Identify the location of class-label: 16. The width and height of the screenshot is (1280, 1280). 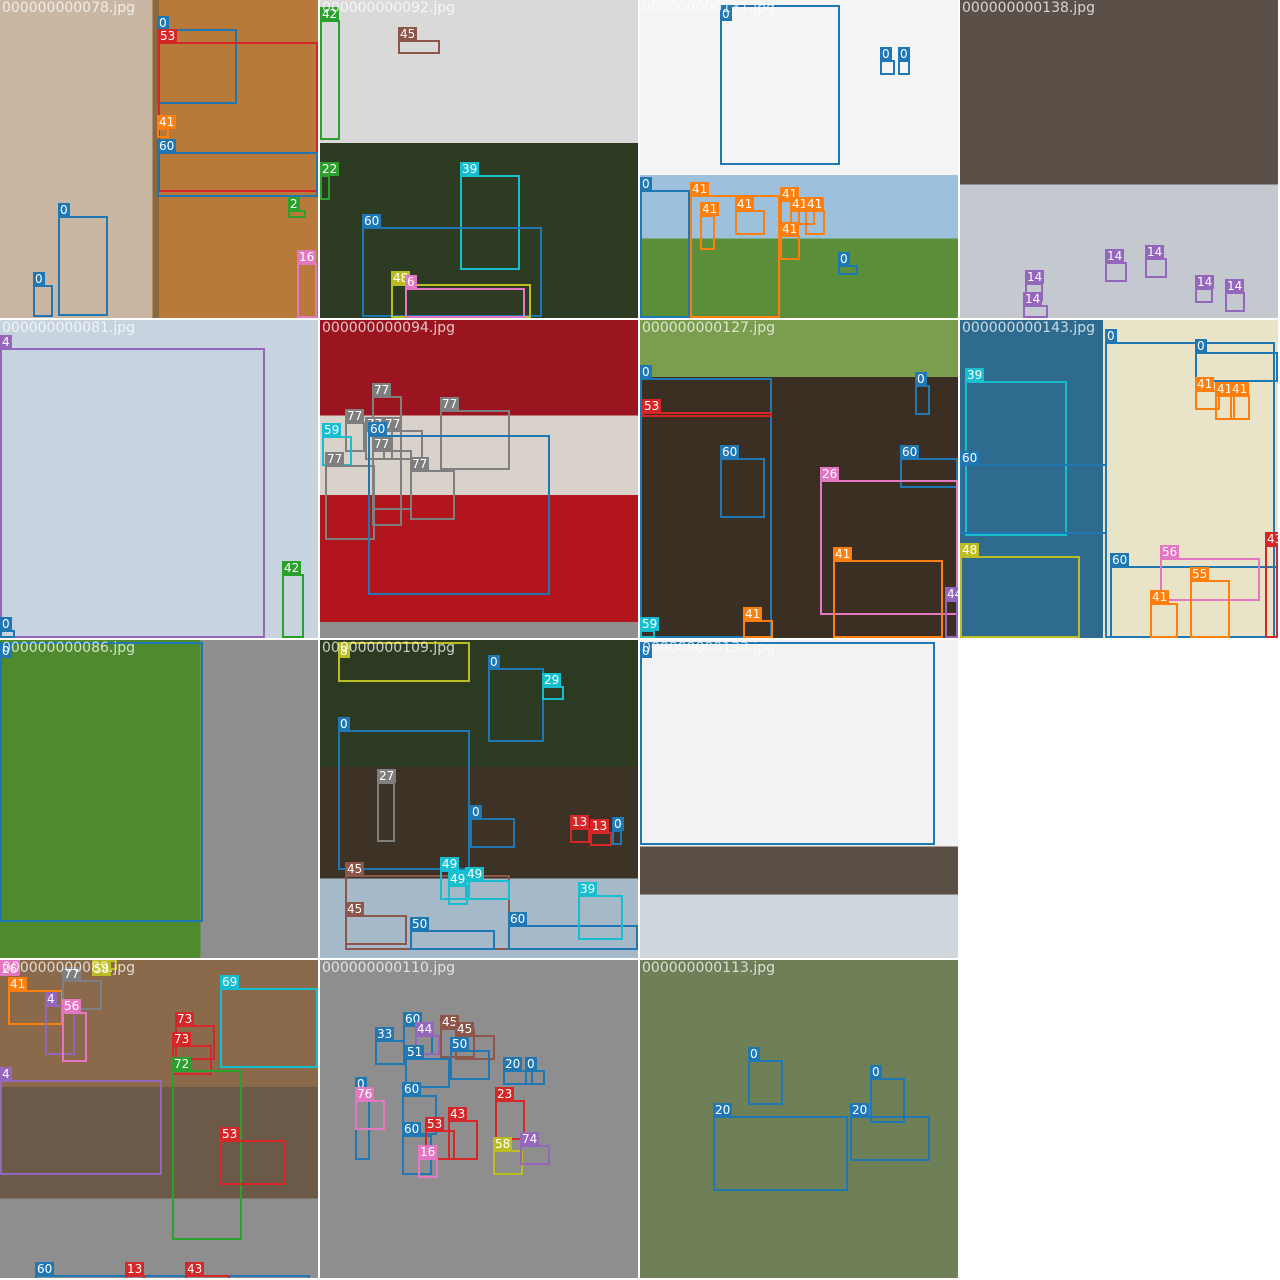
(307, 257).